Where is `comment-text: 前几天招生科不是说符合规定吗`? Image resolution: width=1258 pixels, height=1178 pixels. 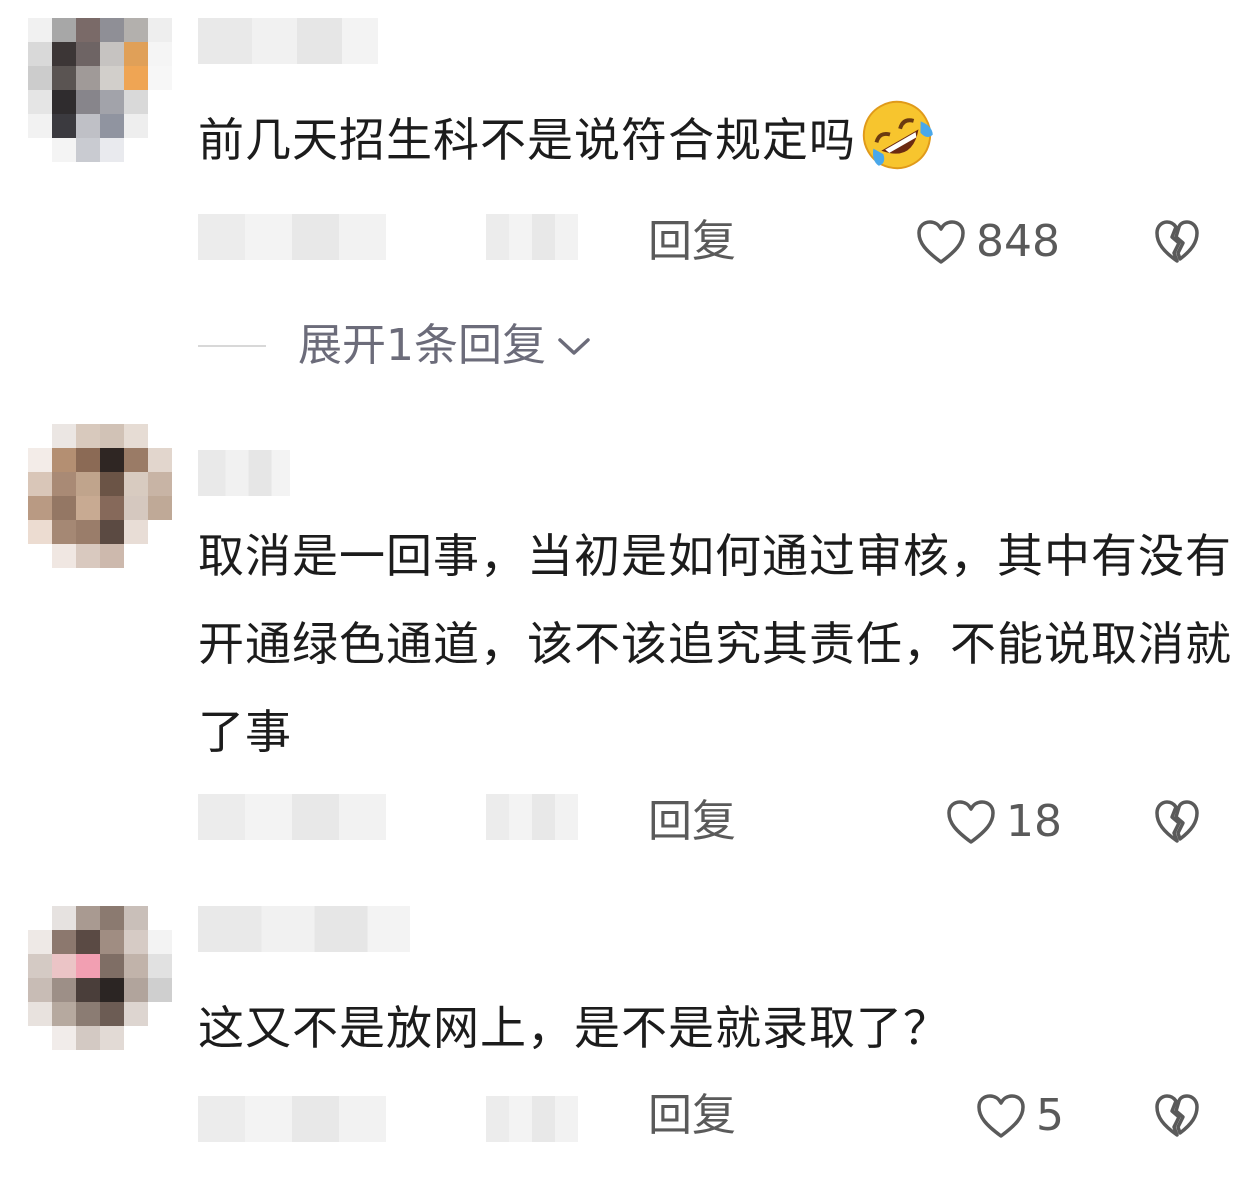
comment-text: 前几天招生科不是说符合规定吗 is located at coordinates (718, 140).